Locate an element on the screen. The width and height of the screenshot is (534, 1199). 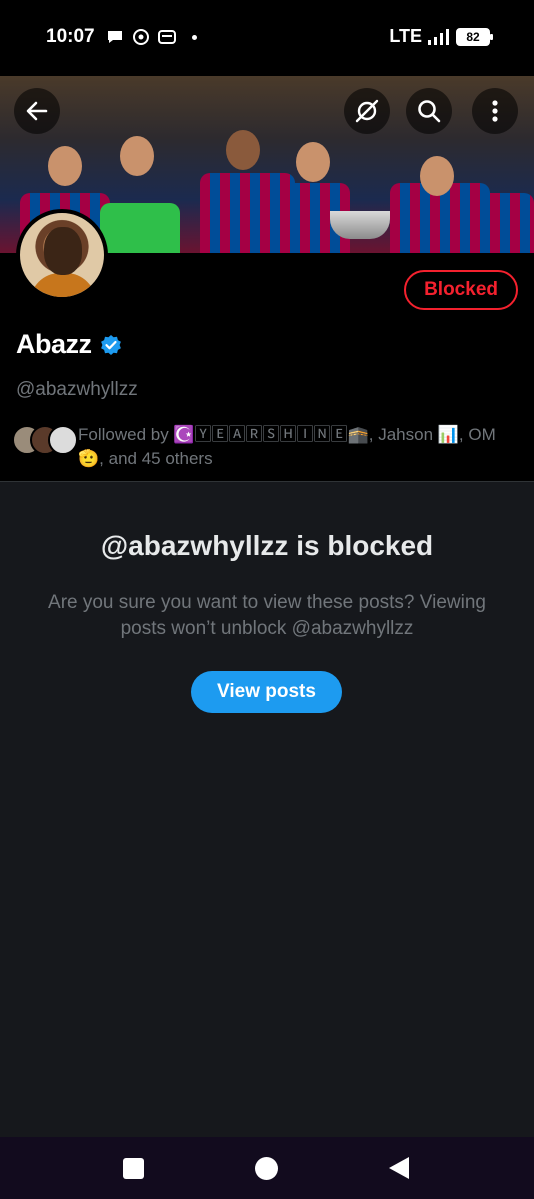
verified-badge-icon is located at coordinates (111, 345).